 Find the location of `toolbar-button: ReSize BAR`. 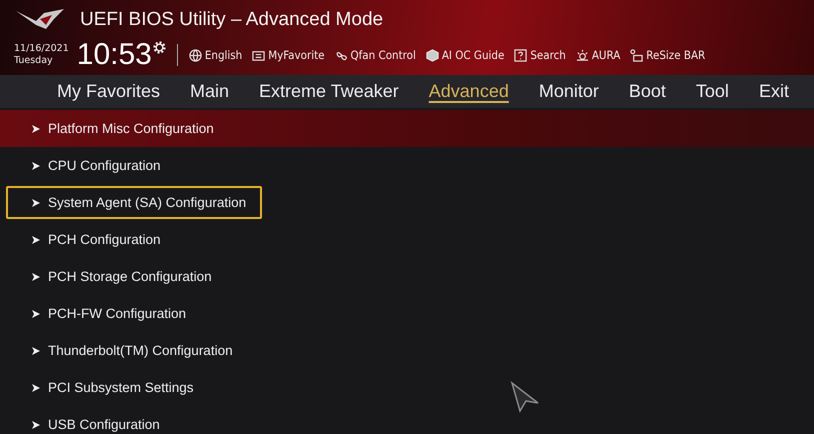

toolbar-button: ReSize BAR is located at coordinates (667, 55).